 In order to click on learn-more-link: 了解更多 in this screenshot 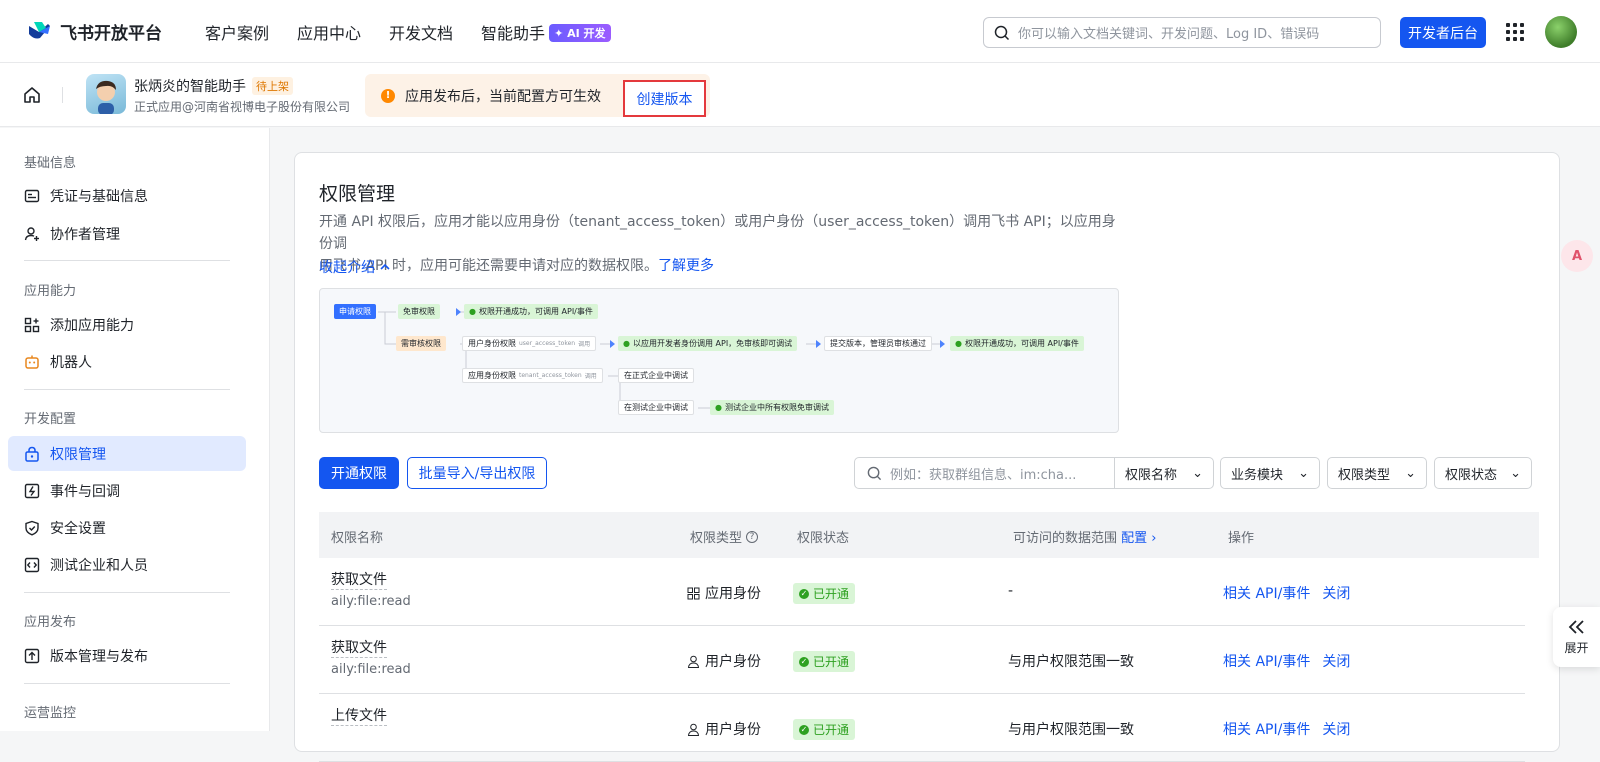, I will do `click(686, 266)`.